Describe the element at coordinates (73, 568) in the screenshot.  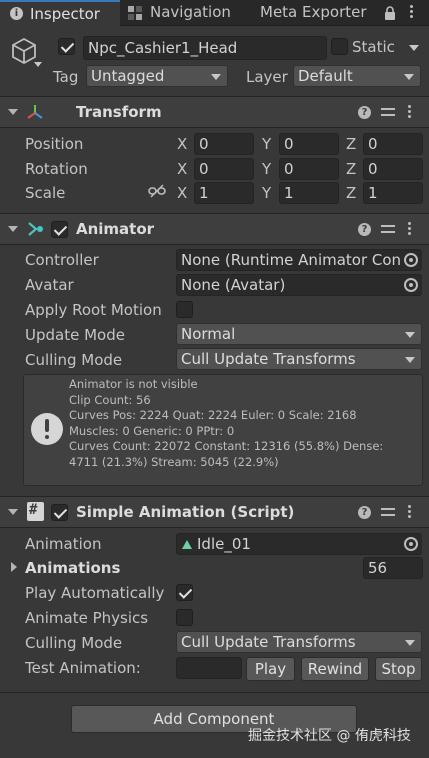
I see `animations-label: Animations` at that location.